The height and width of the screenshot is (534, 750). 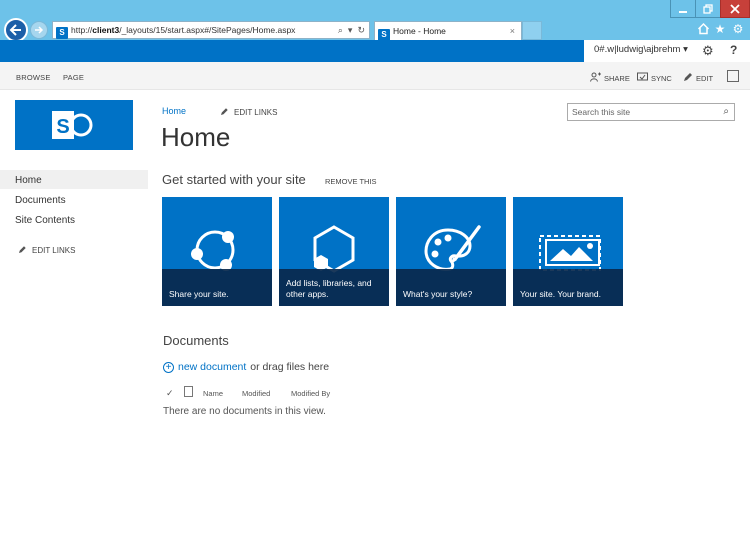 I want to click on remove-this-link: REMOVE THIS, so click(x=351, y=181).